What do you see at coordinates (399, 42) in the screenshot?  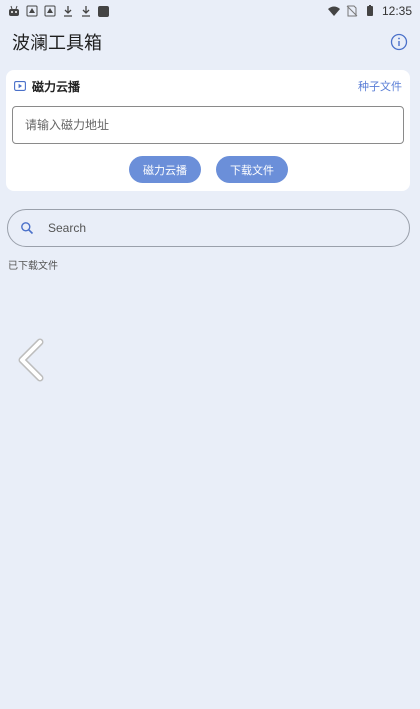 I see `info-icon` at bounding box center [399, 42].